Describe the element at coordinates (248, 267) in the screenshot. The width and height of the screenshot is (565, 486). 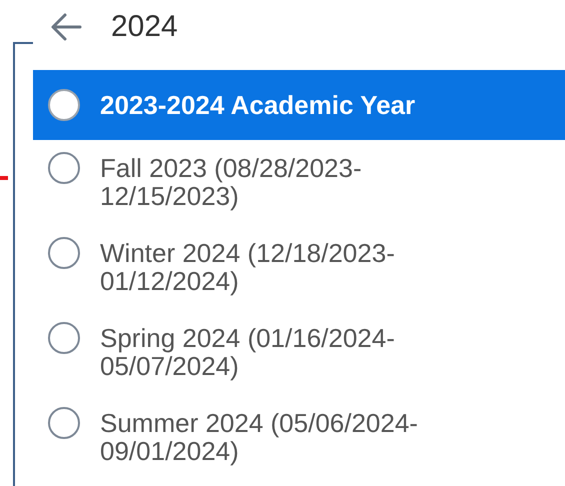
I see `option-label: Winter 2024 (12/18/2023-01/12/2024)` at that location.